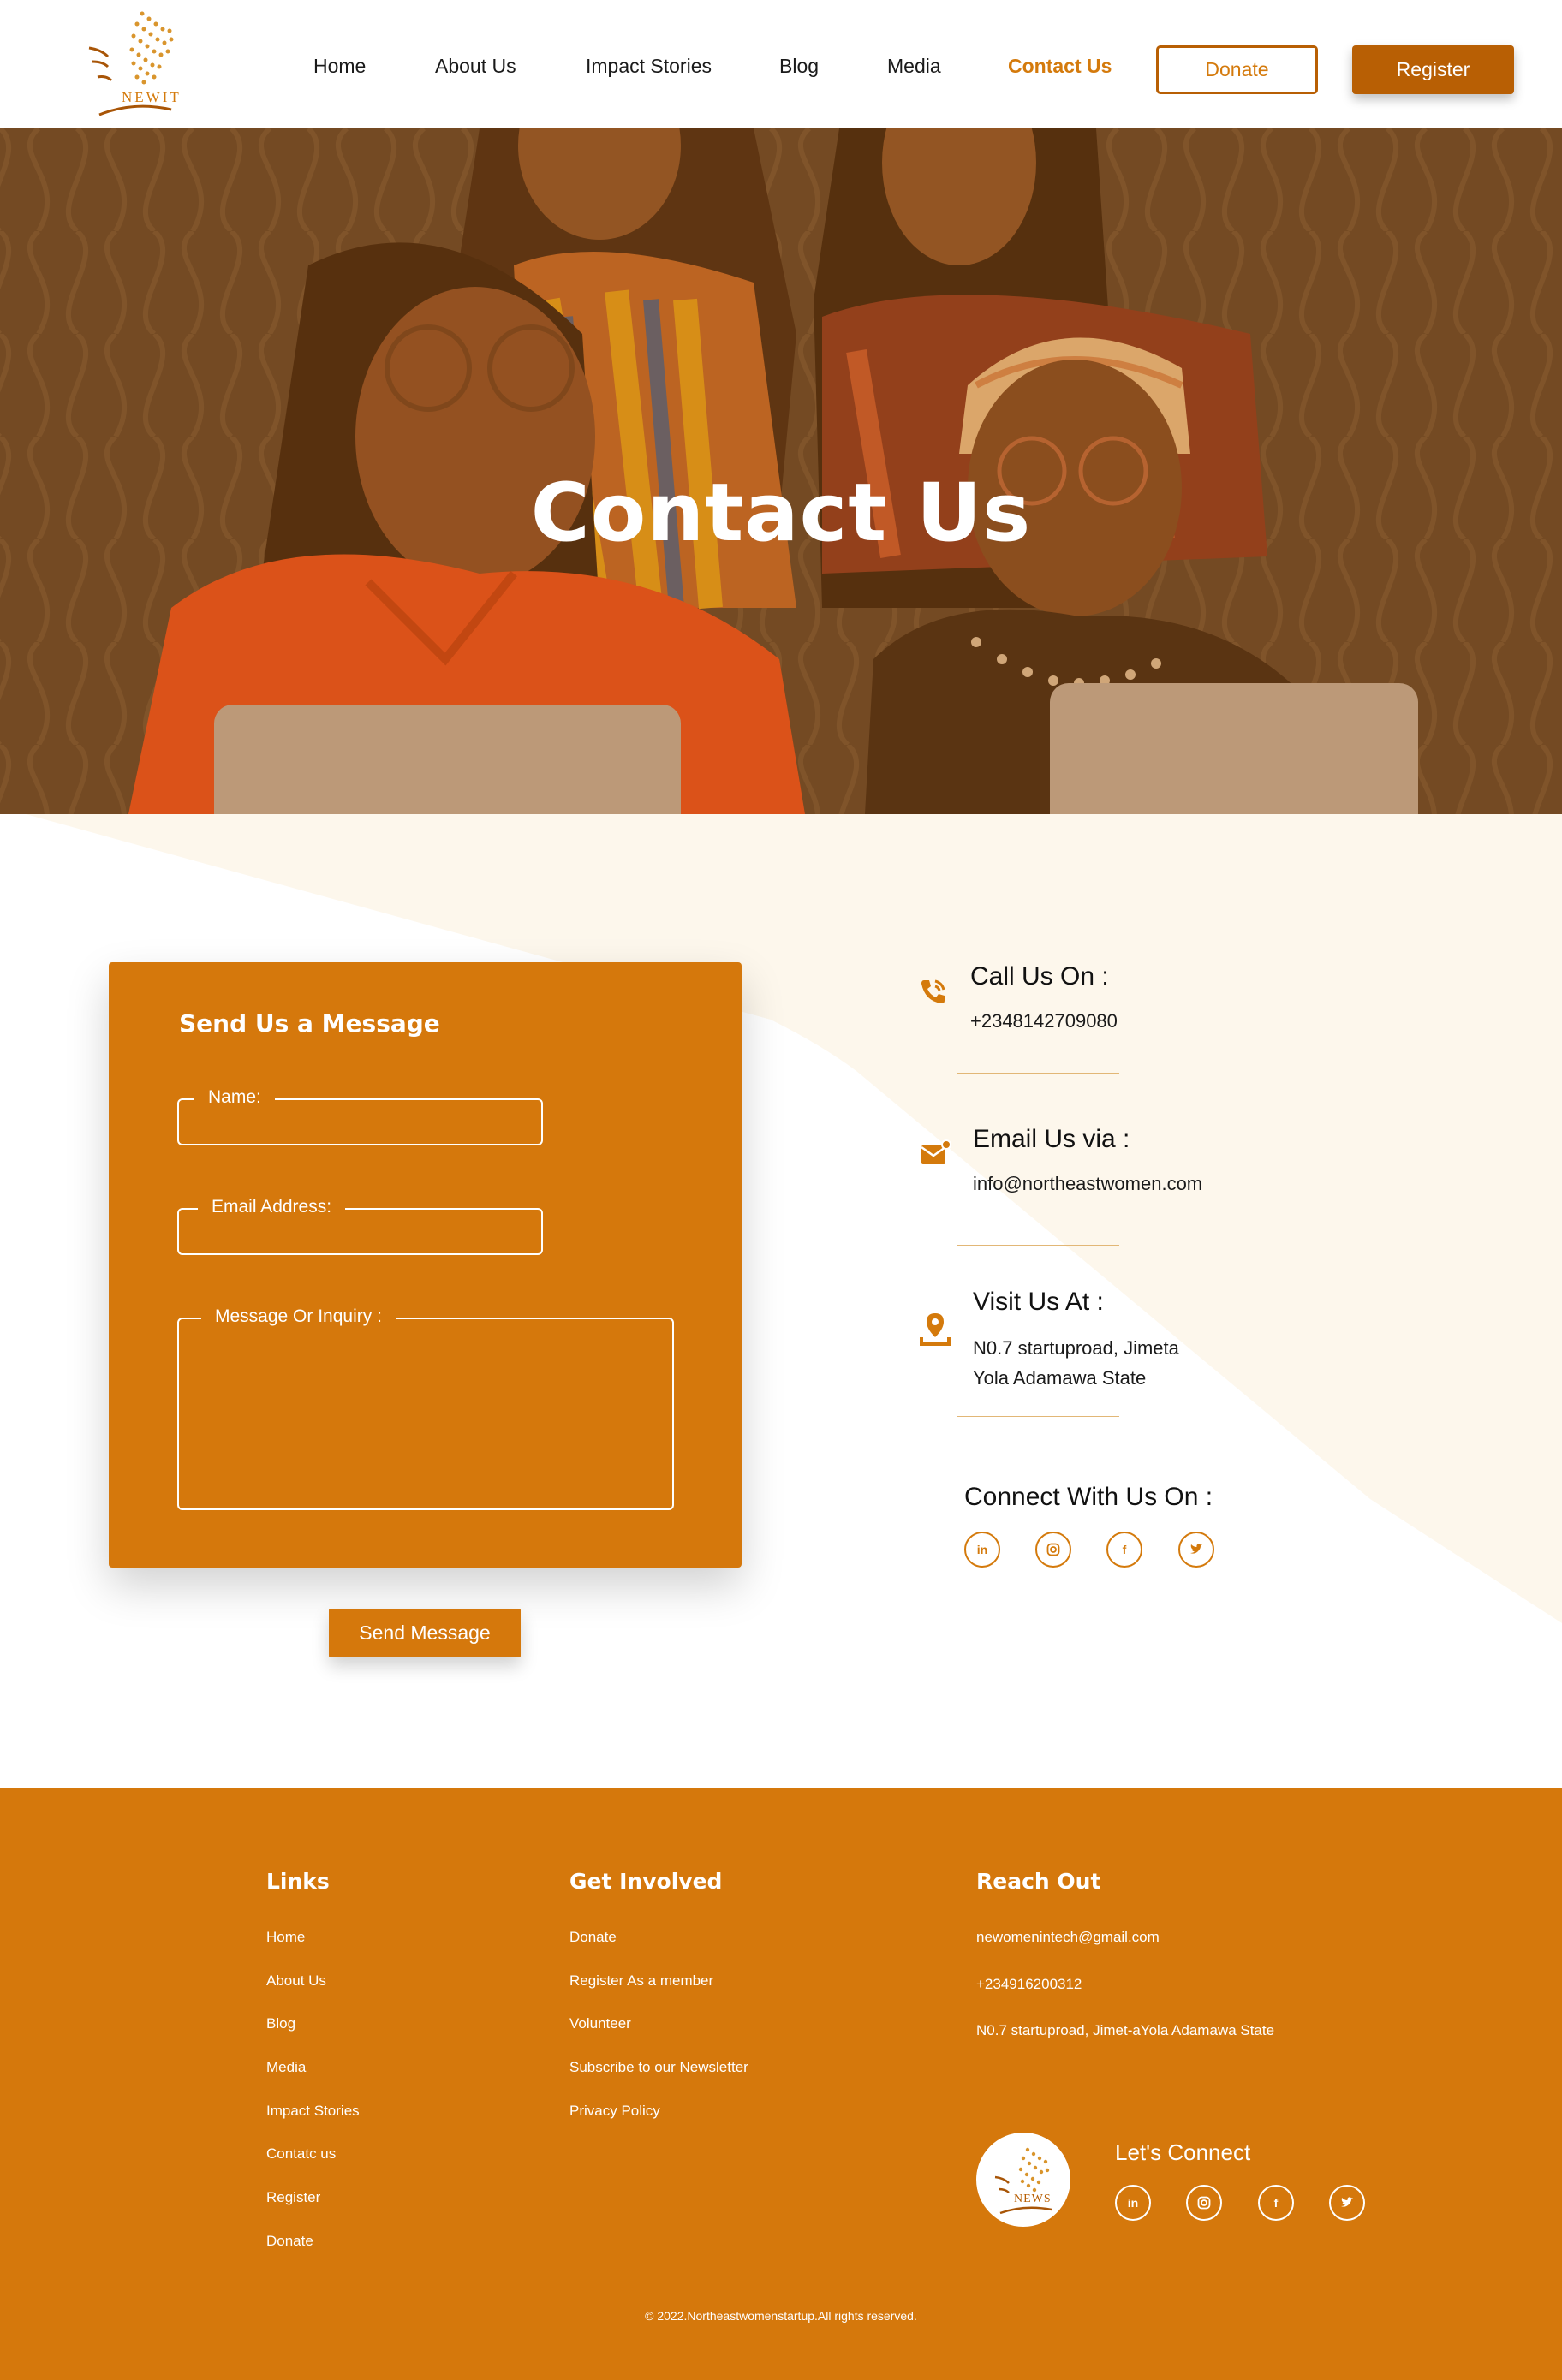 This screenshot has width=1562, height=2380. I want to click on divider-email, so click(1038, 1245).